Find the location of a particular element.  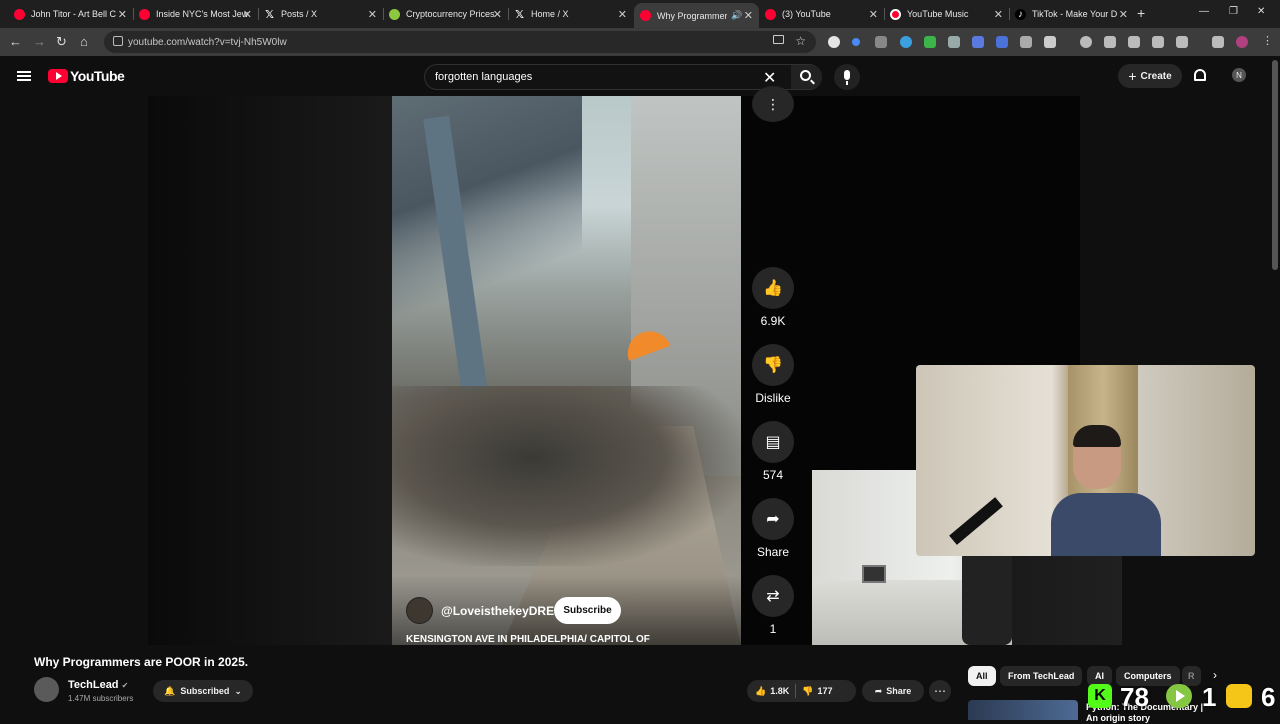

chip-ai: AI is located at coordinates (1099, 676).